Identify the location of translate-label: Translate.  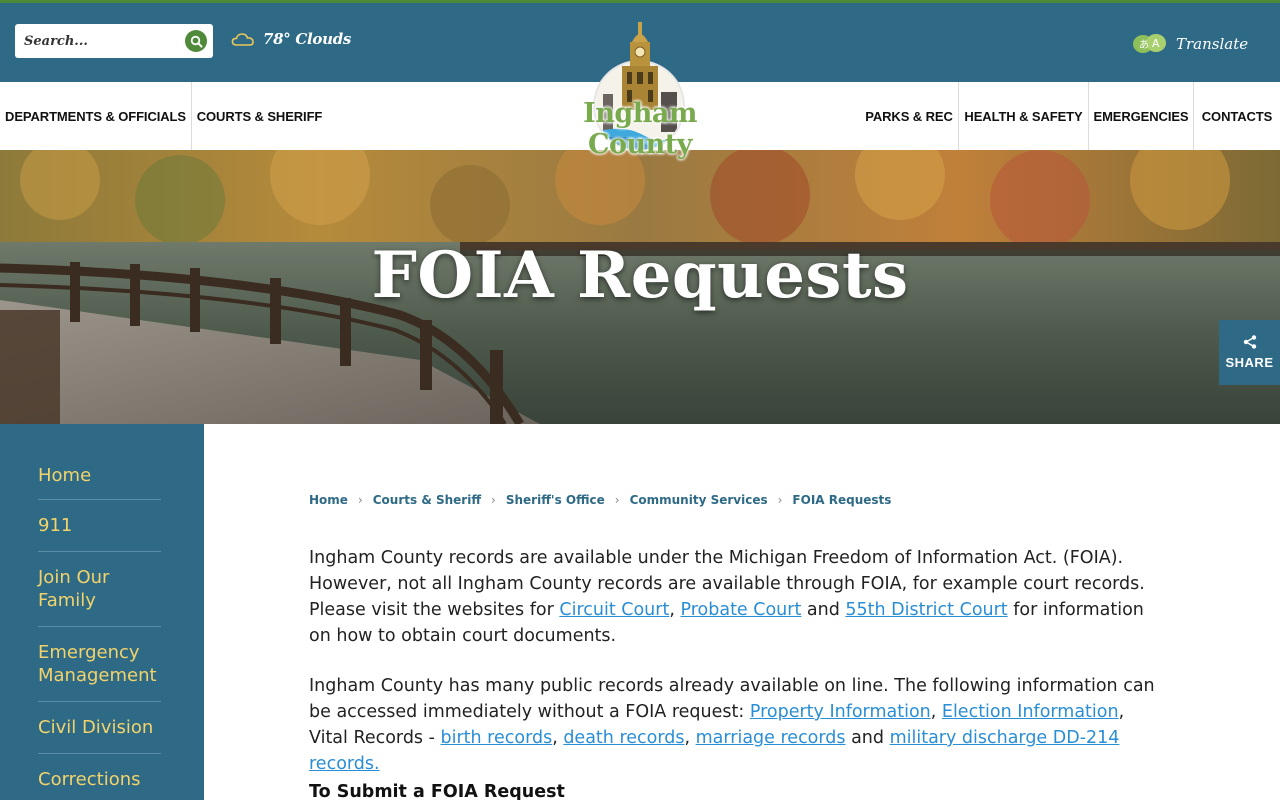
(1212, 44).